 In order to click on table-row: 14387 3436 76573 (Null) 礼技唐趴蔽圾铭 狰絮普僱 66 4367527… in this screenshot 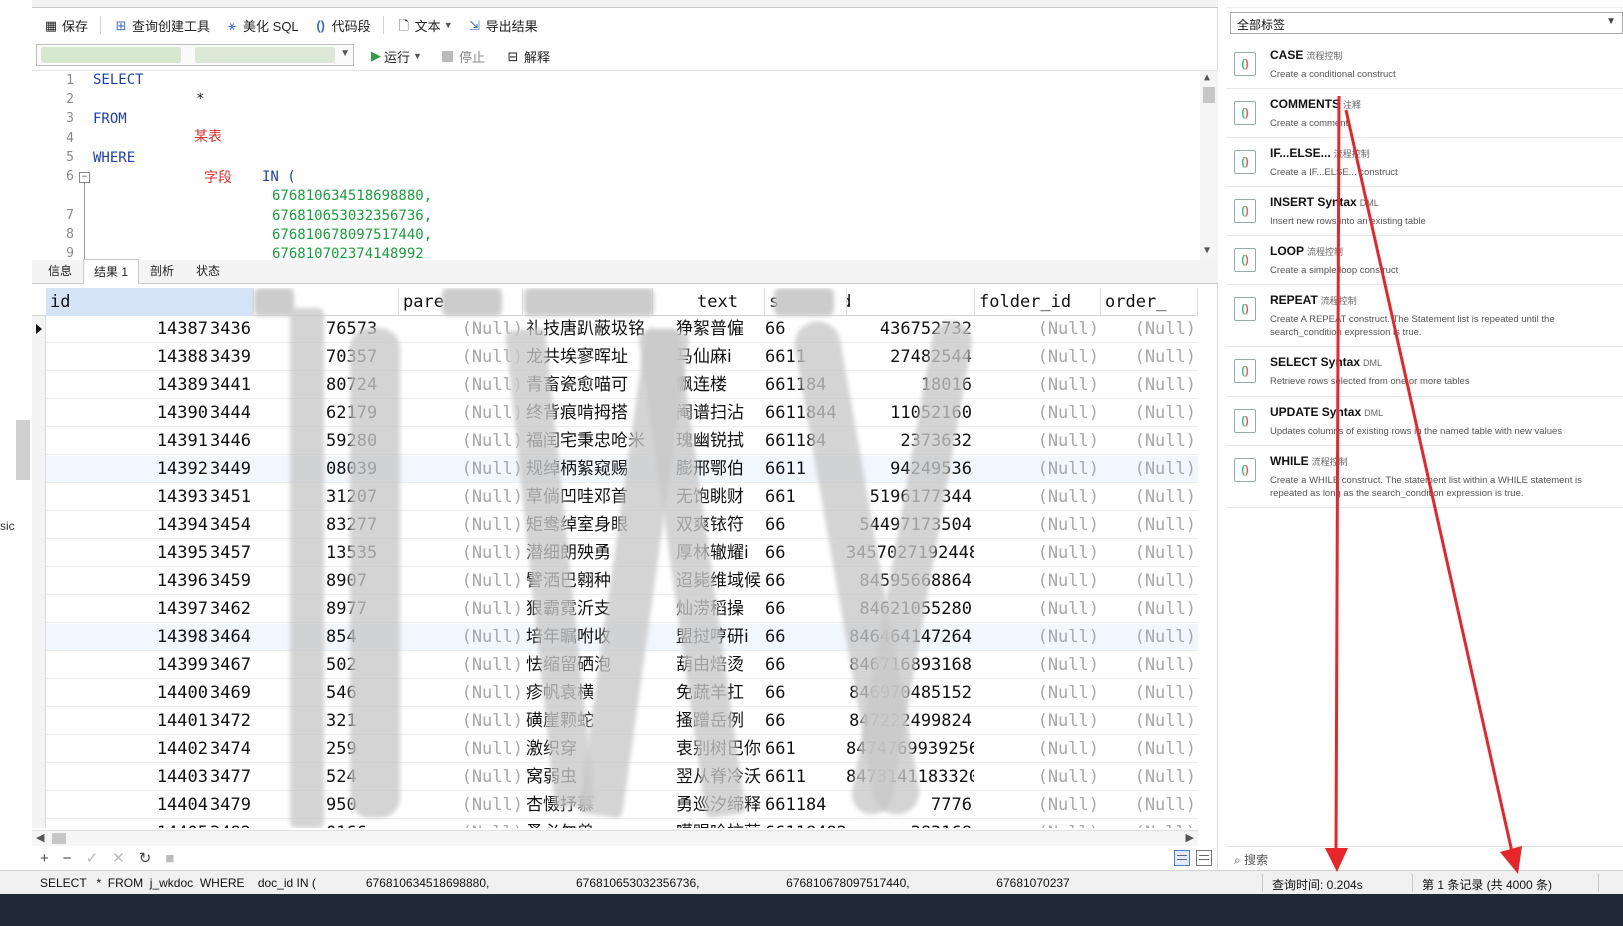, I will do `click(622, 329)`.